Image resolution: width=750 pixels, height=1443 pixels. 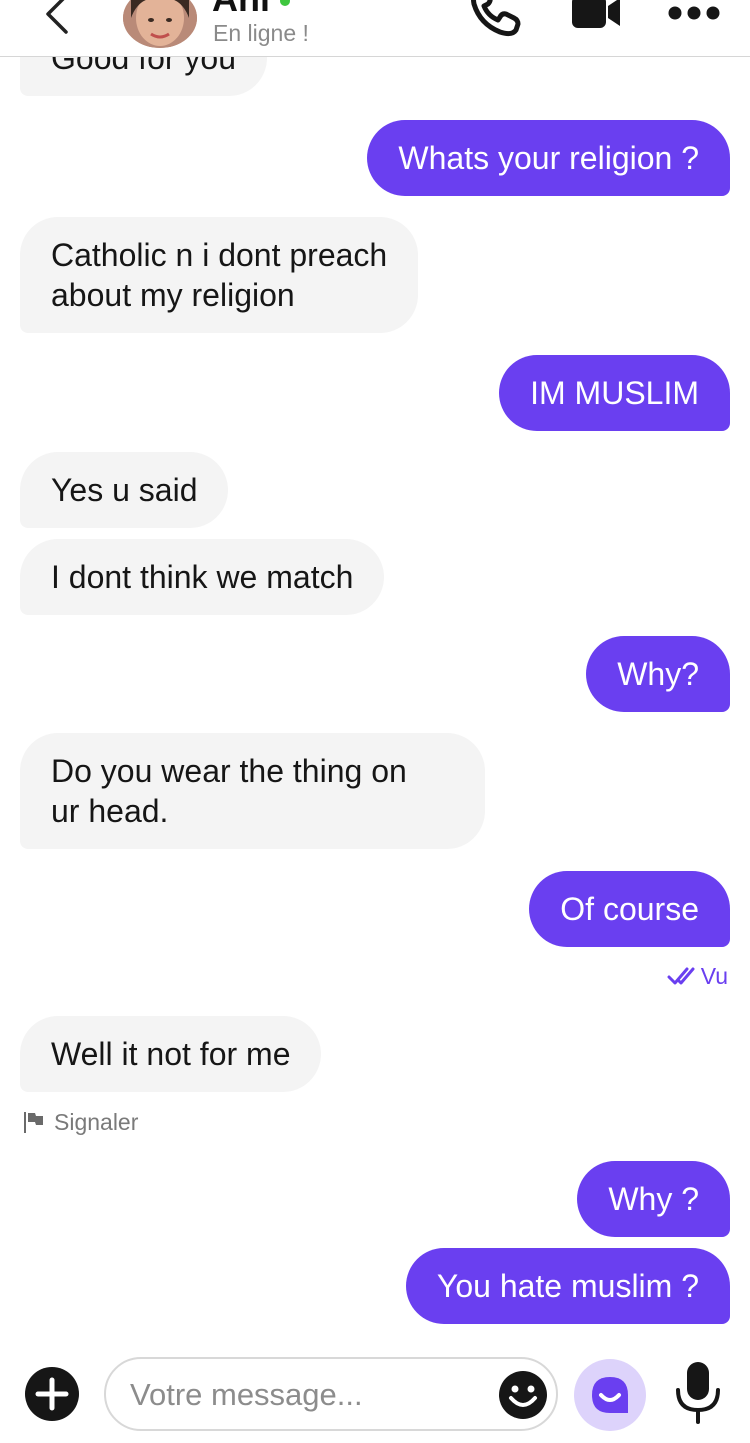 I want to click on more-icon, so click(x=694, y=13).